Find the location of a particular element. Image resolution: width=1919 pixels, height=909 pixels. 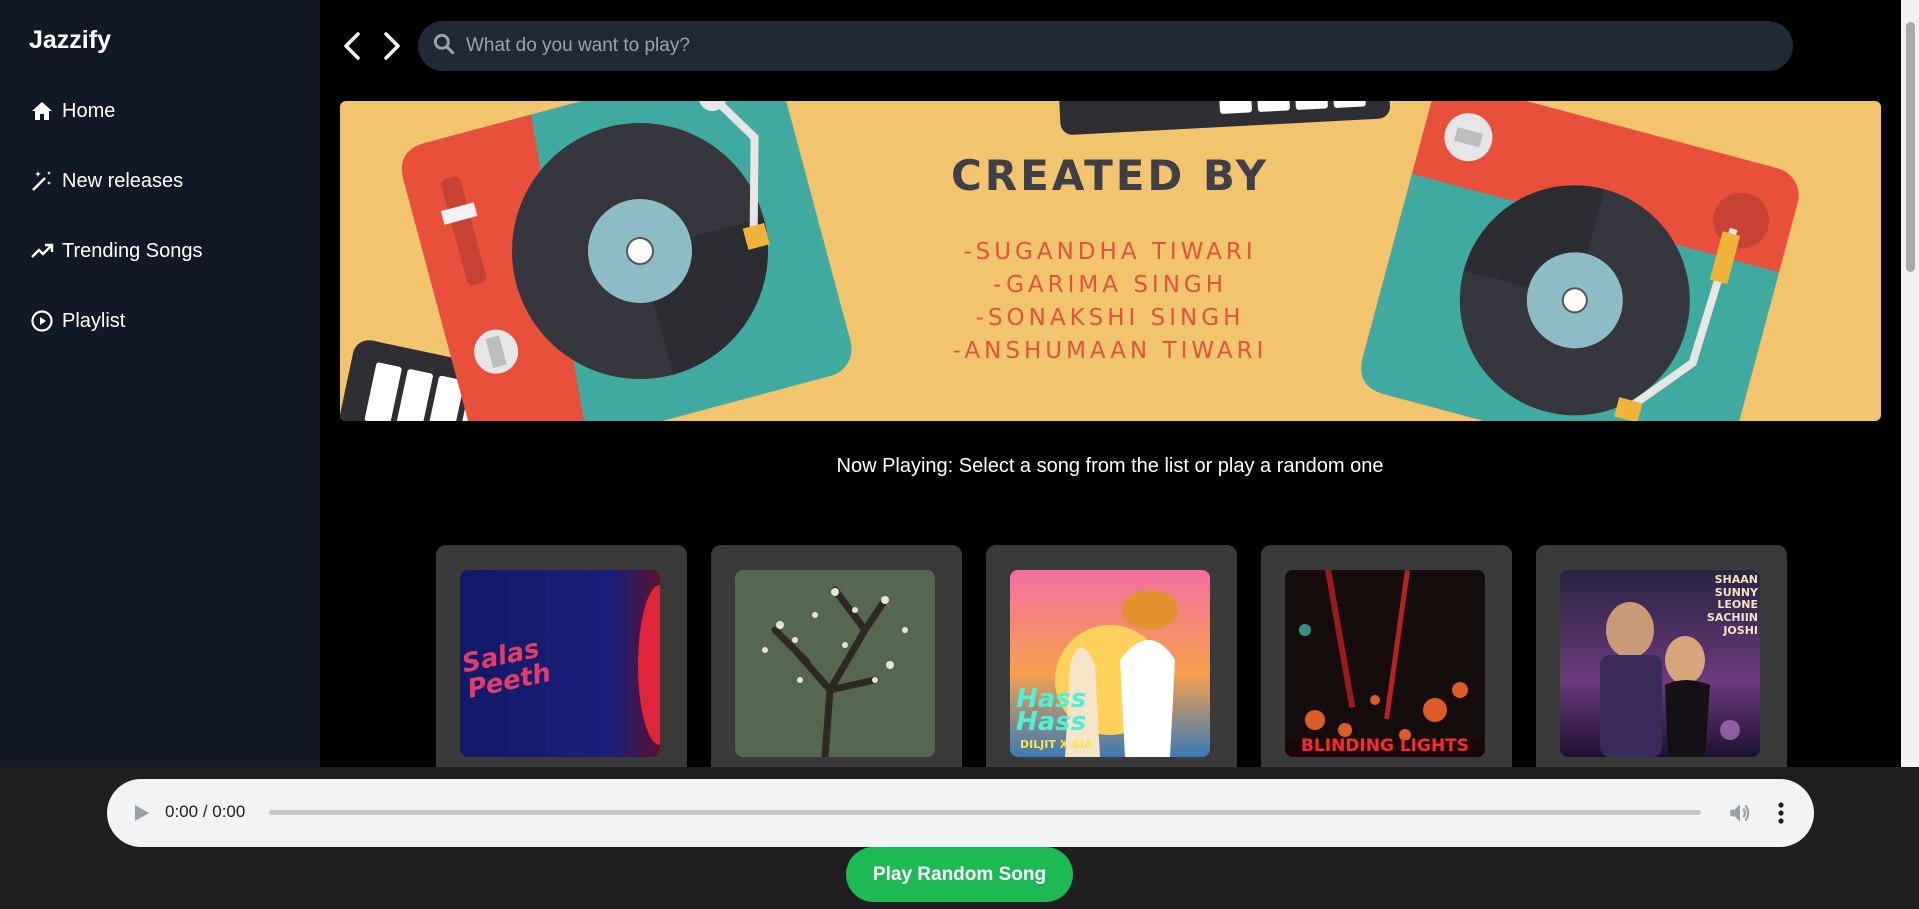

audio-progress-bar is located at coordinates (985, 812).